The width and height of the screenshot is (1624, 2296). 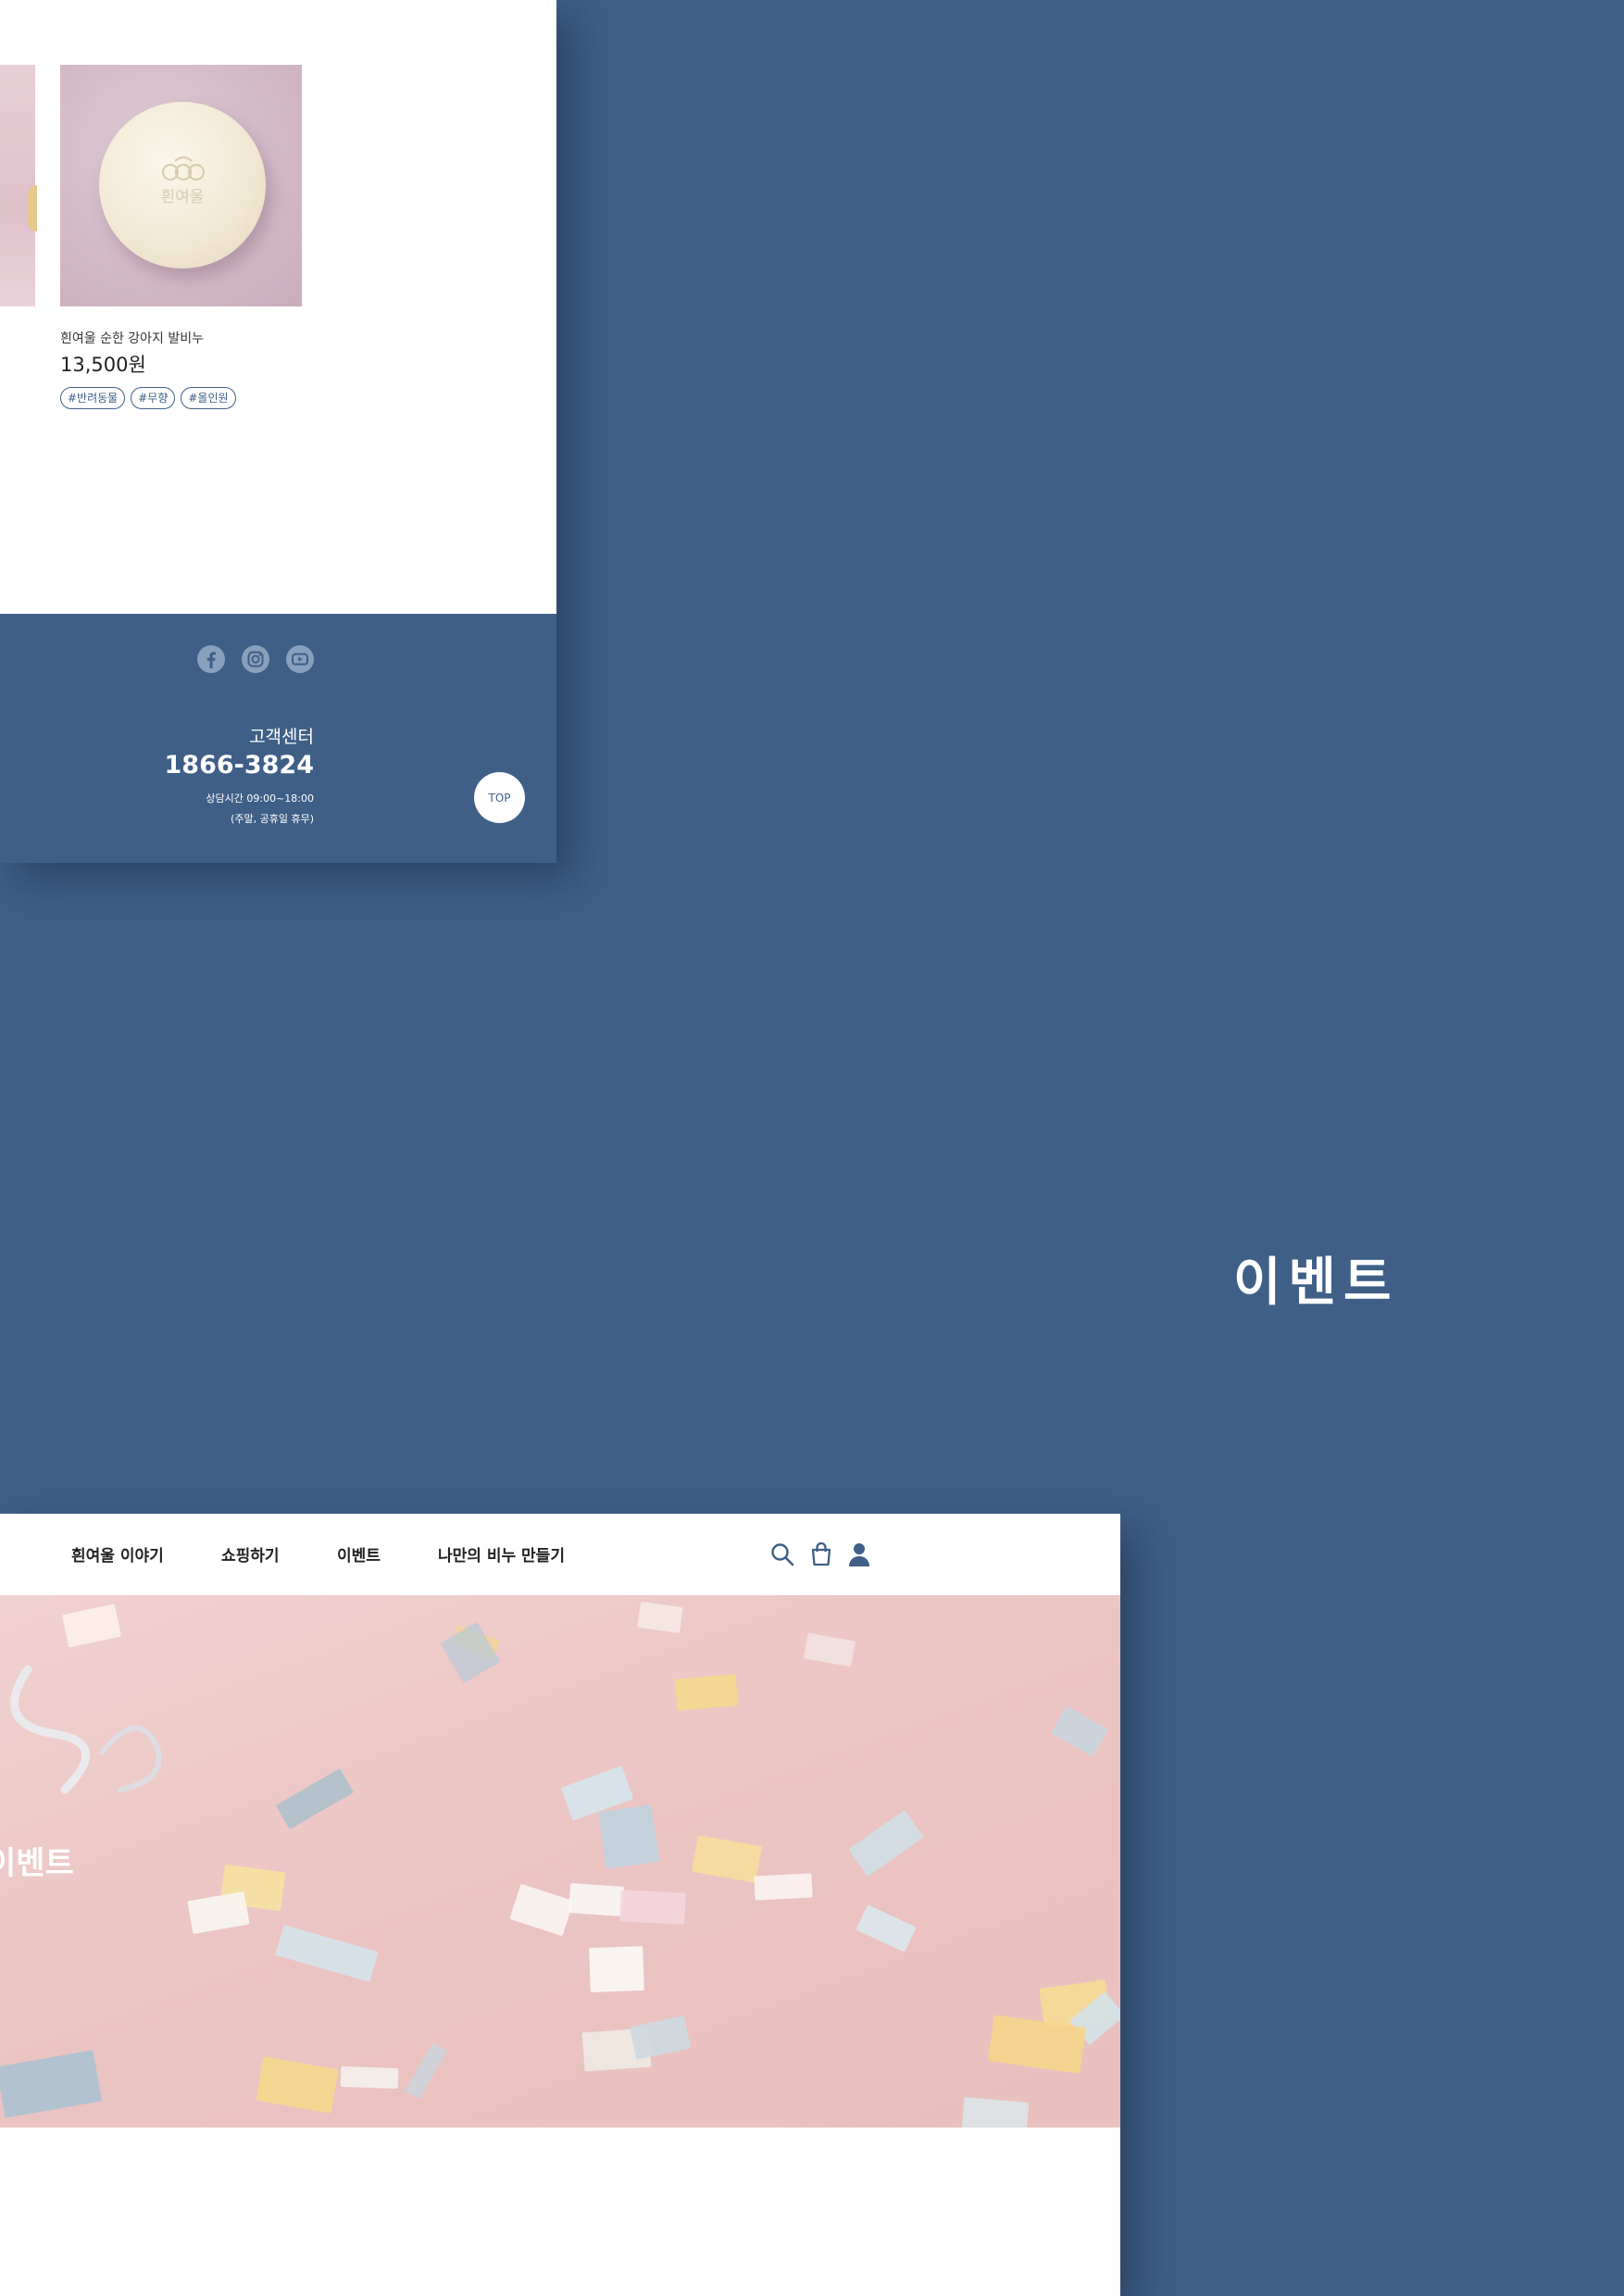 I want to click on shopping-bag-icon, so click(x=821, y=1554).